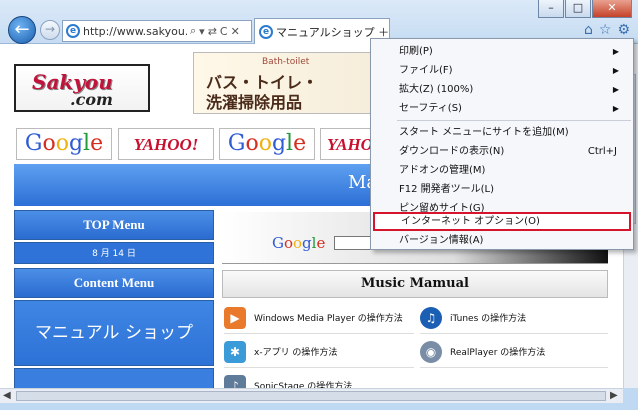 This screenshot has height=410, width=638. I want to click on menu-item-label: スタート メニューにサイトを追加(M), so click(484, 132).